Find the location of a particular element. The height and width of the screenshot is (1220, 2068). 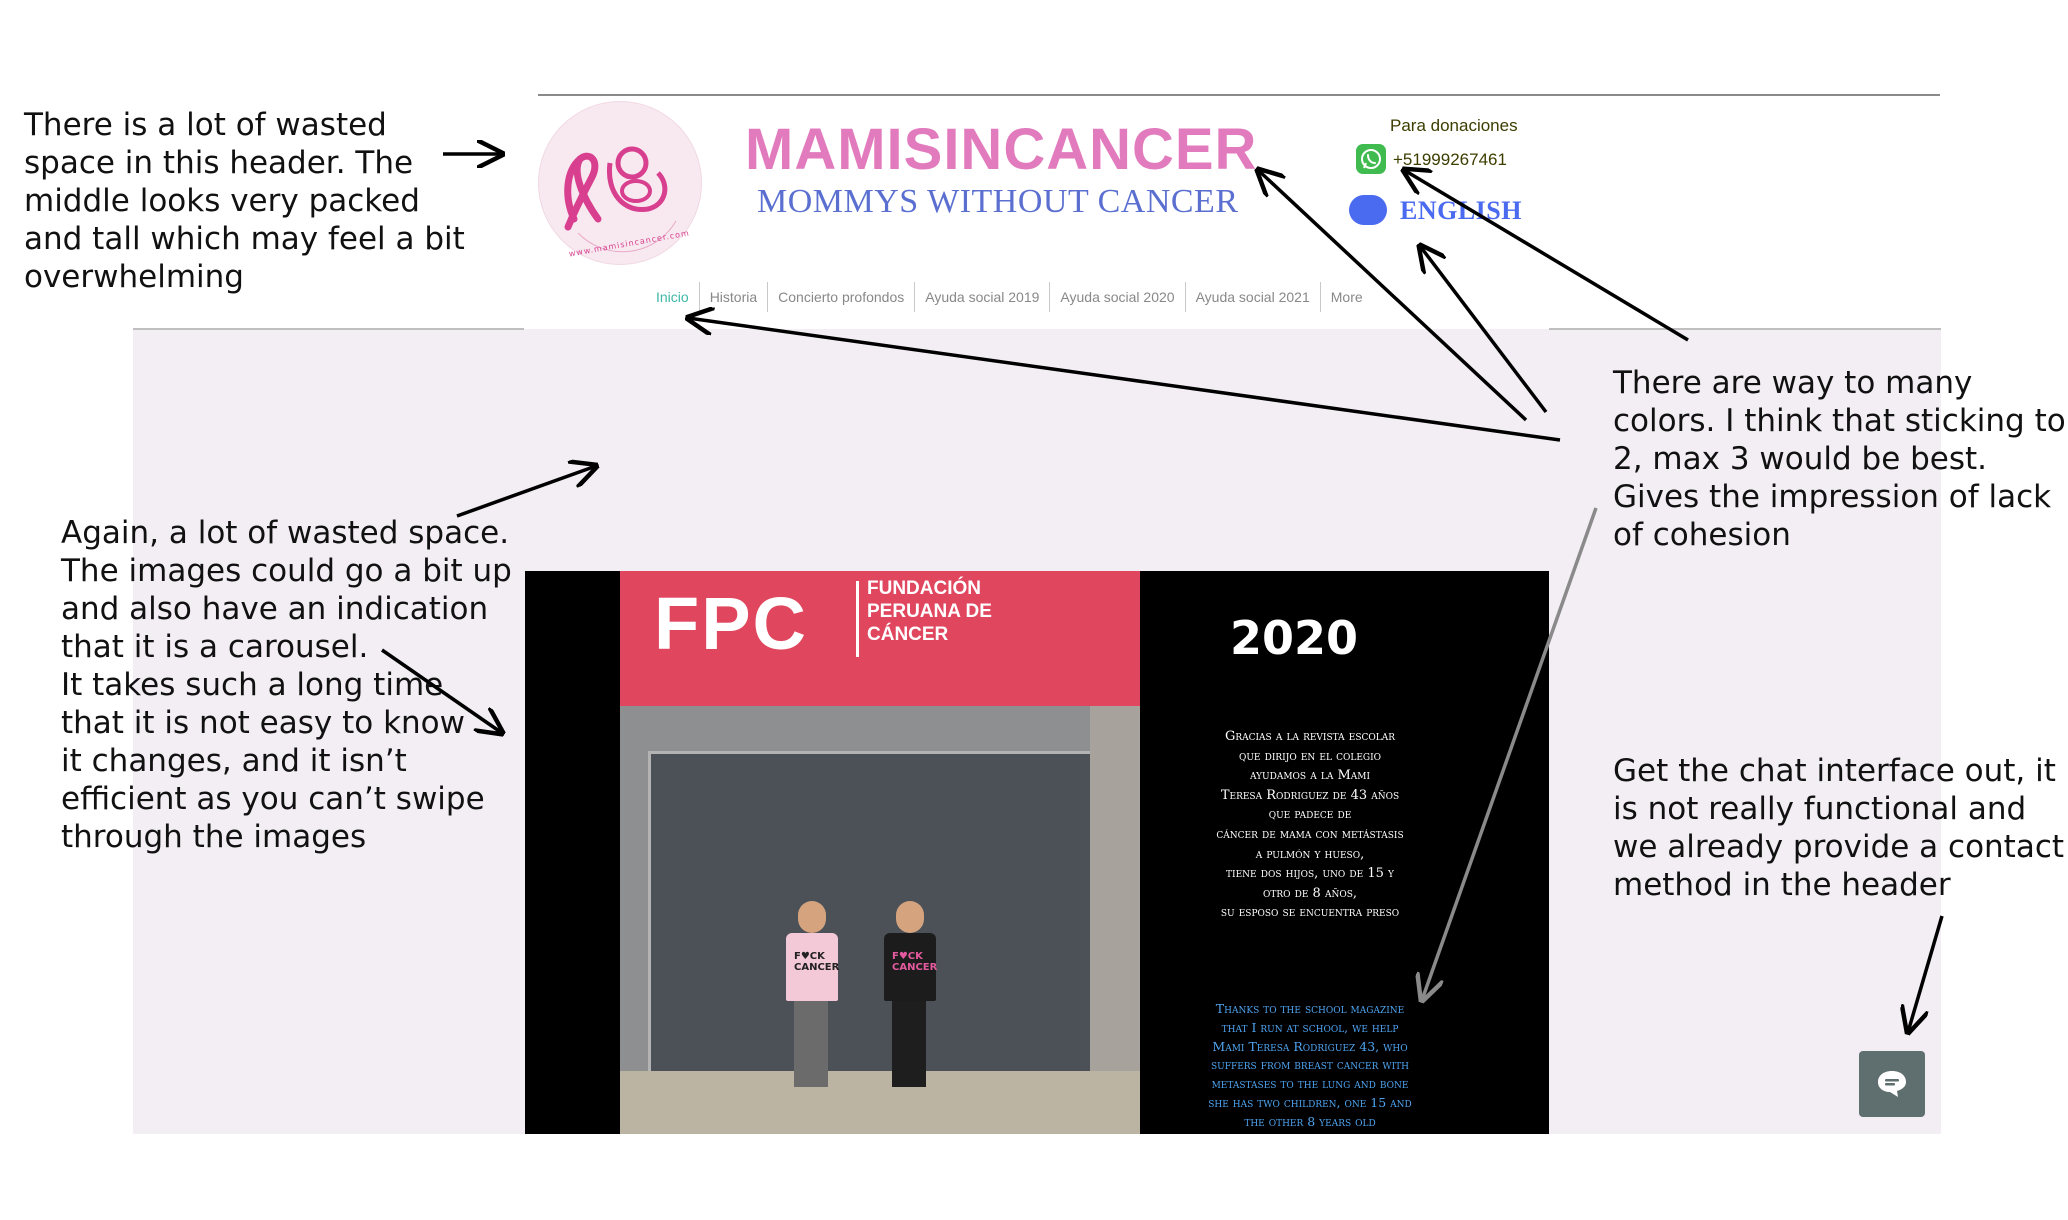

arrow-to-brand-title is located at coordinates (1393, 296).